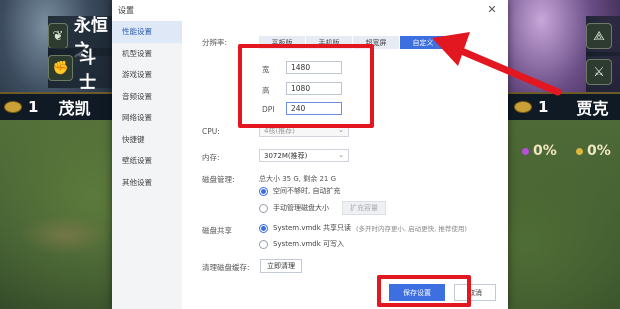 This screenshot has width=620, height=309. I want to click on arrow-shaft, so click(505, 69).